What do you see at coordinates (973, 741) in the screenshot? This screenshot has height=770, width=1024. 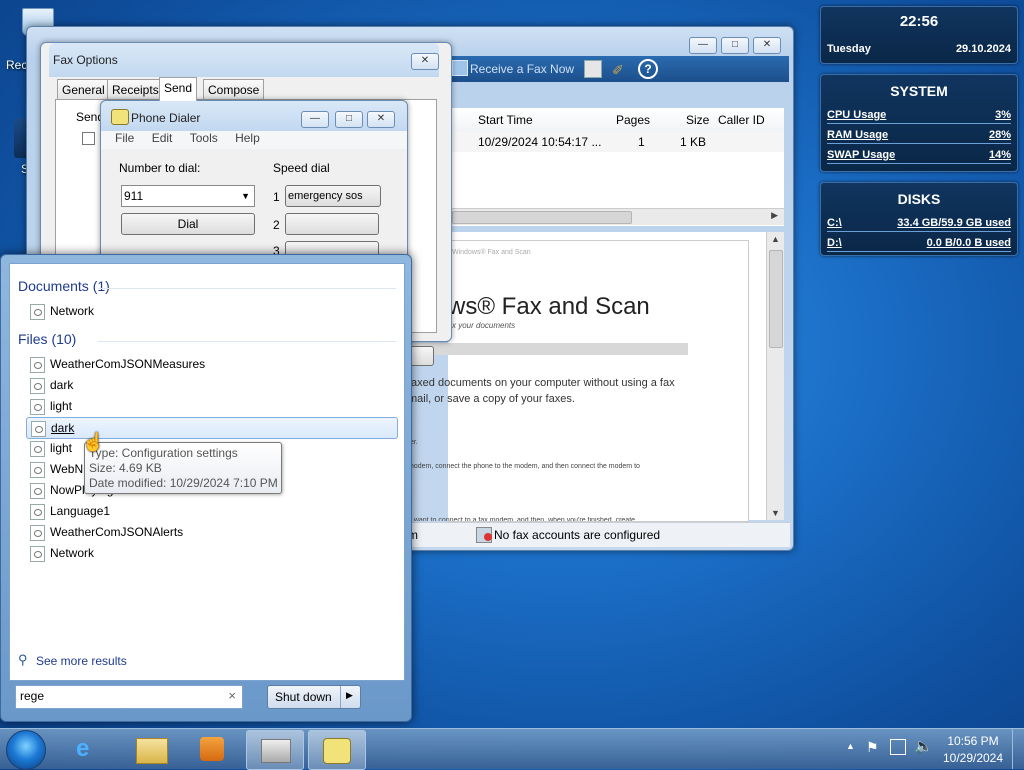 I see `taskbar-time: 10:56 PM` at bounding box center [973, 741].